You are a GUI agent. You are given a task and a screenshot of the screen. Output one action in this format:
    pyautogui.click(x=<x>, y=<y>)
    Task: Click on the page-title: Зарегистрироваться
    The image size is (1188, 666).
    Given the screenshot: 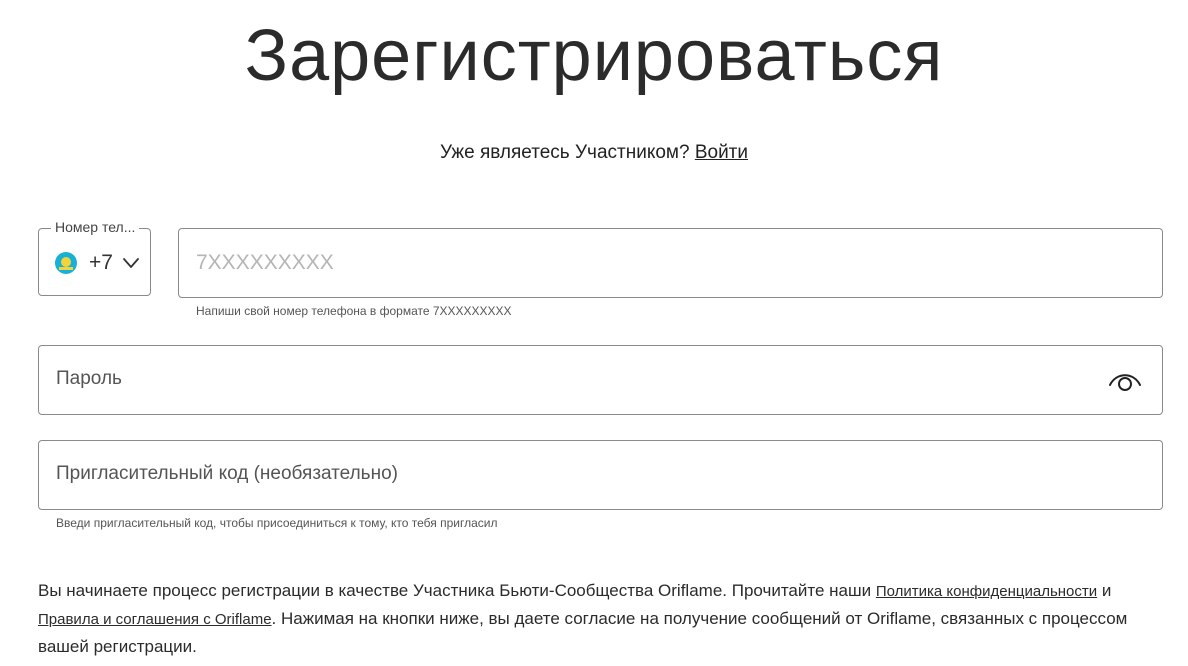 What is the action you would take?
    pyautogui.click(x=594, y=56)
    